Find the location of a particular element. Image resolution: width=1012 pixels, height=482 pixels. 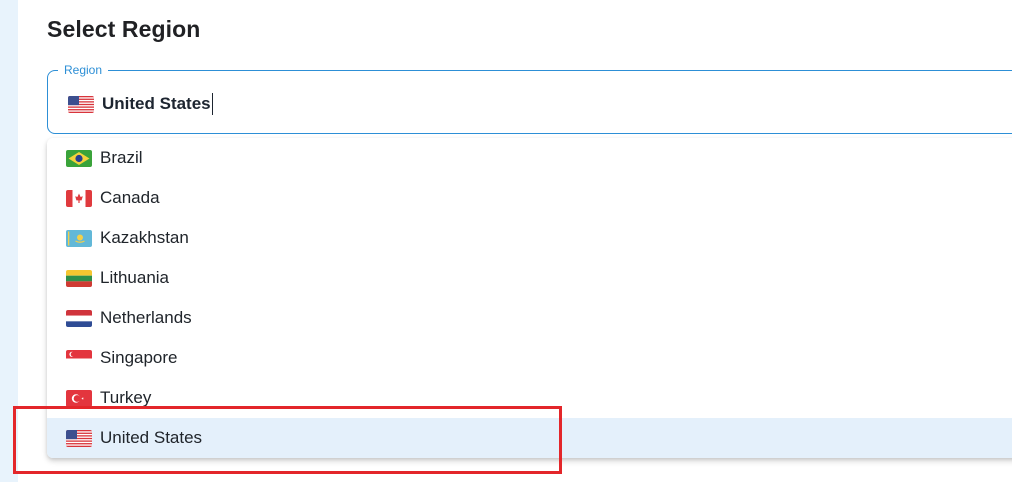

region-option-label: Singapore is located at coordinates (139, 357).